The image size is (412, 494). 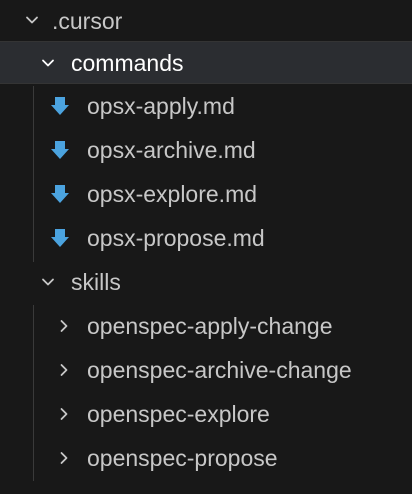 I want to click on folder-row-openspec-propose: openspec-propose, so click(x=206, y=458).